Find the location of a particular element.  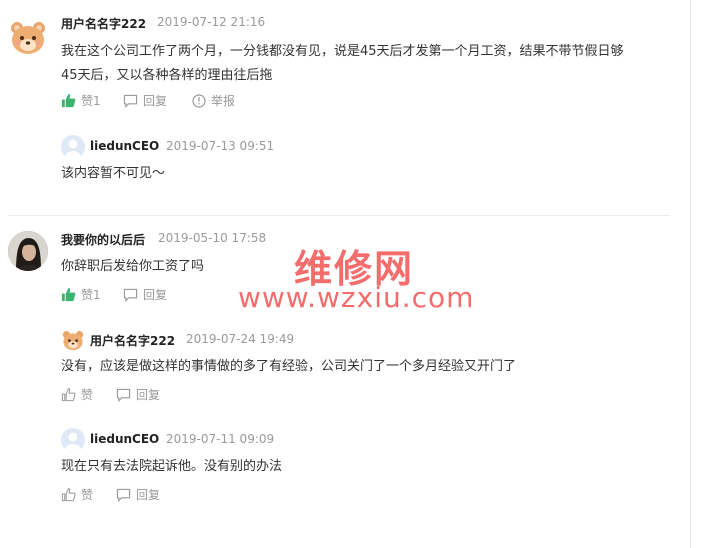

report-button: 举报 is located at coordinates (213, 100).